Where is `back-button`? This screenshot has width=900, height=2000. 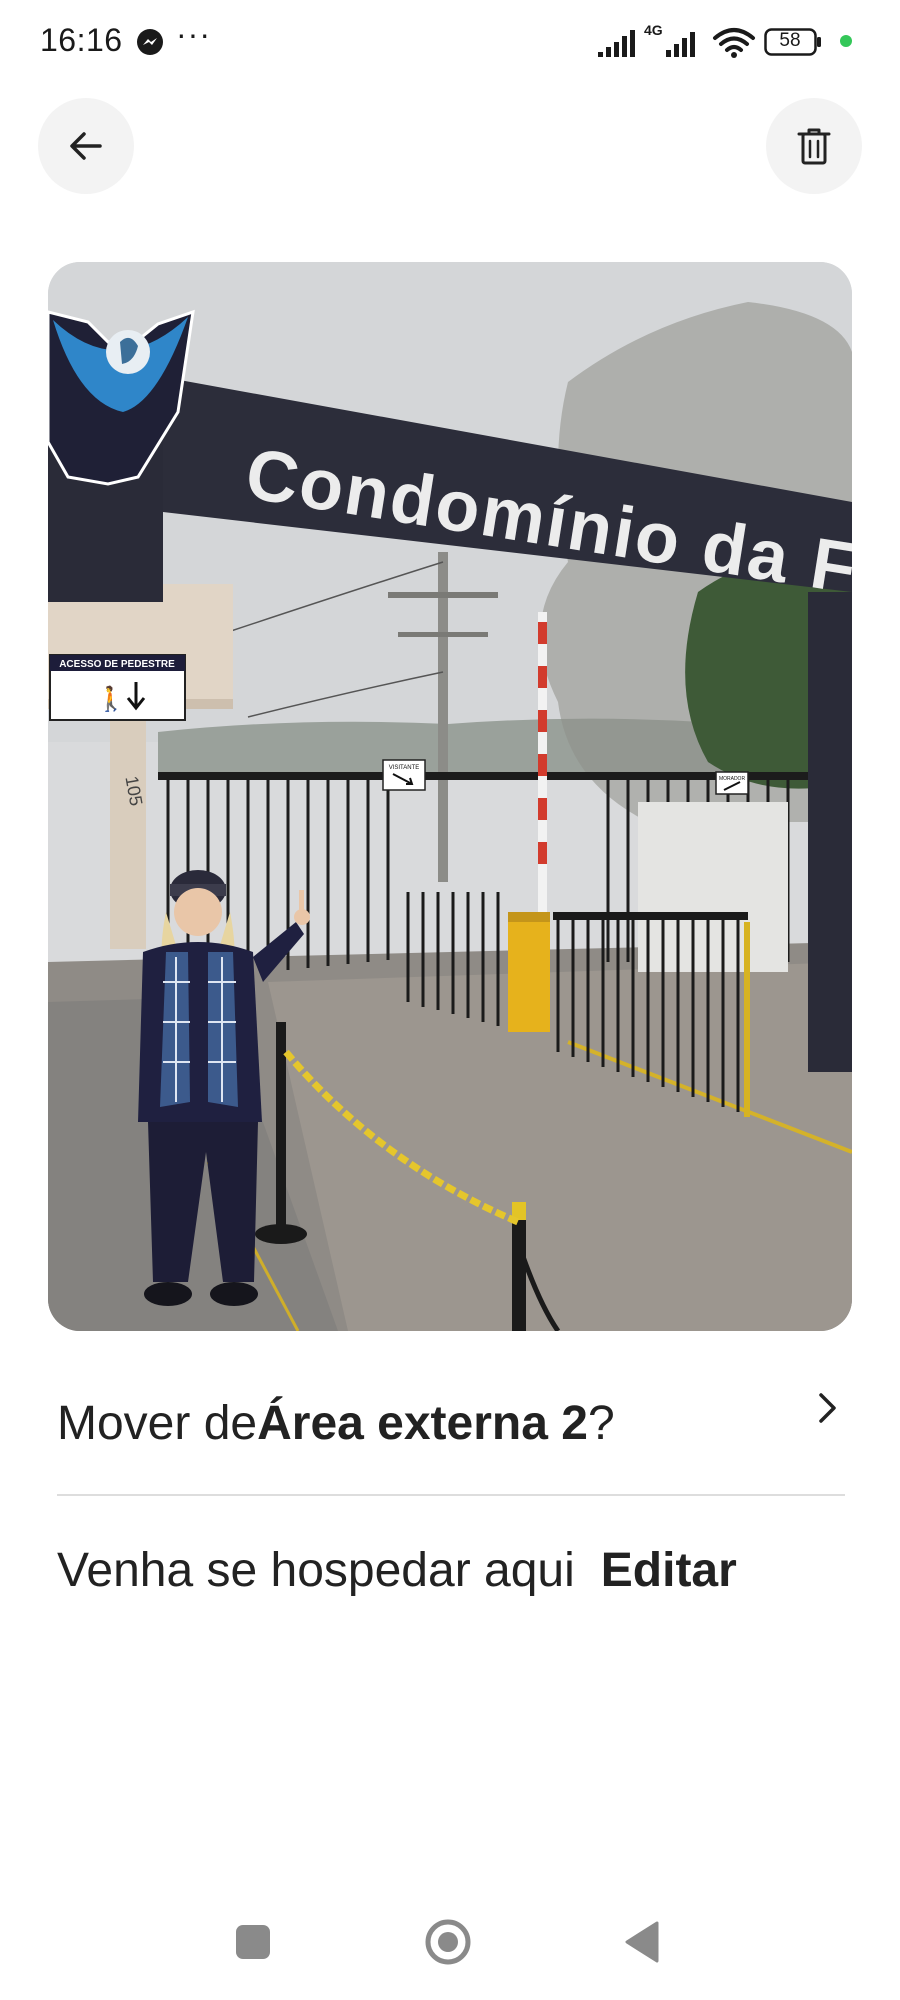 back-button is located at coordinates (86, 146).